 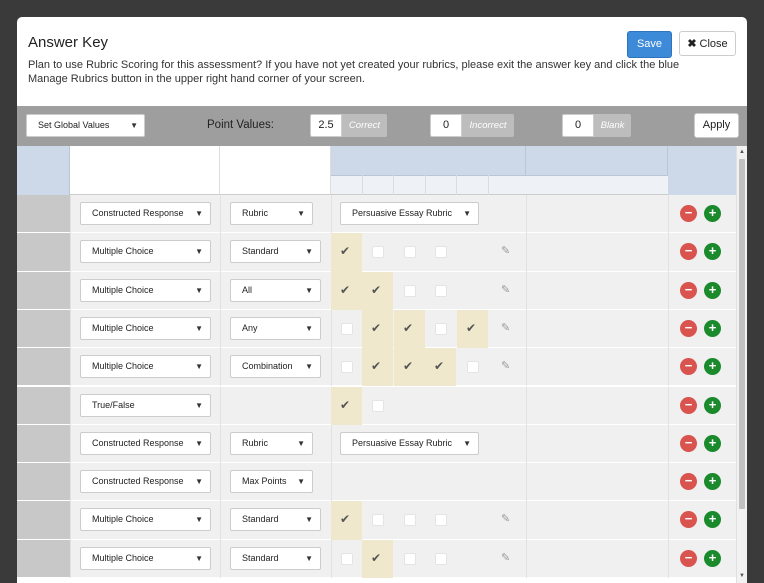 I want to click on scroll-up-icon: ▲, so click(x=742, y=152).